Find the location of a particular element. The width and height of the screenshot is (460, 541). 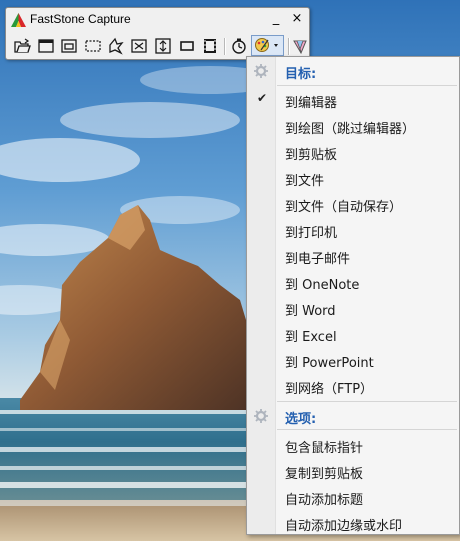

capture-rectangle-icon is located at coordinates (93, 46).